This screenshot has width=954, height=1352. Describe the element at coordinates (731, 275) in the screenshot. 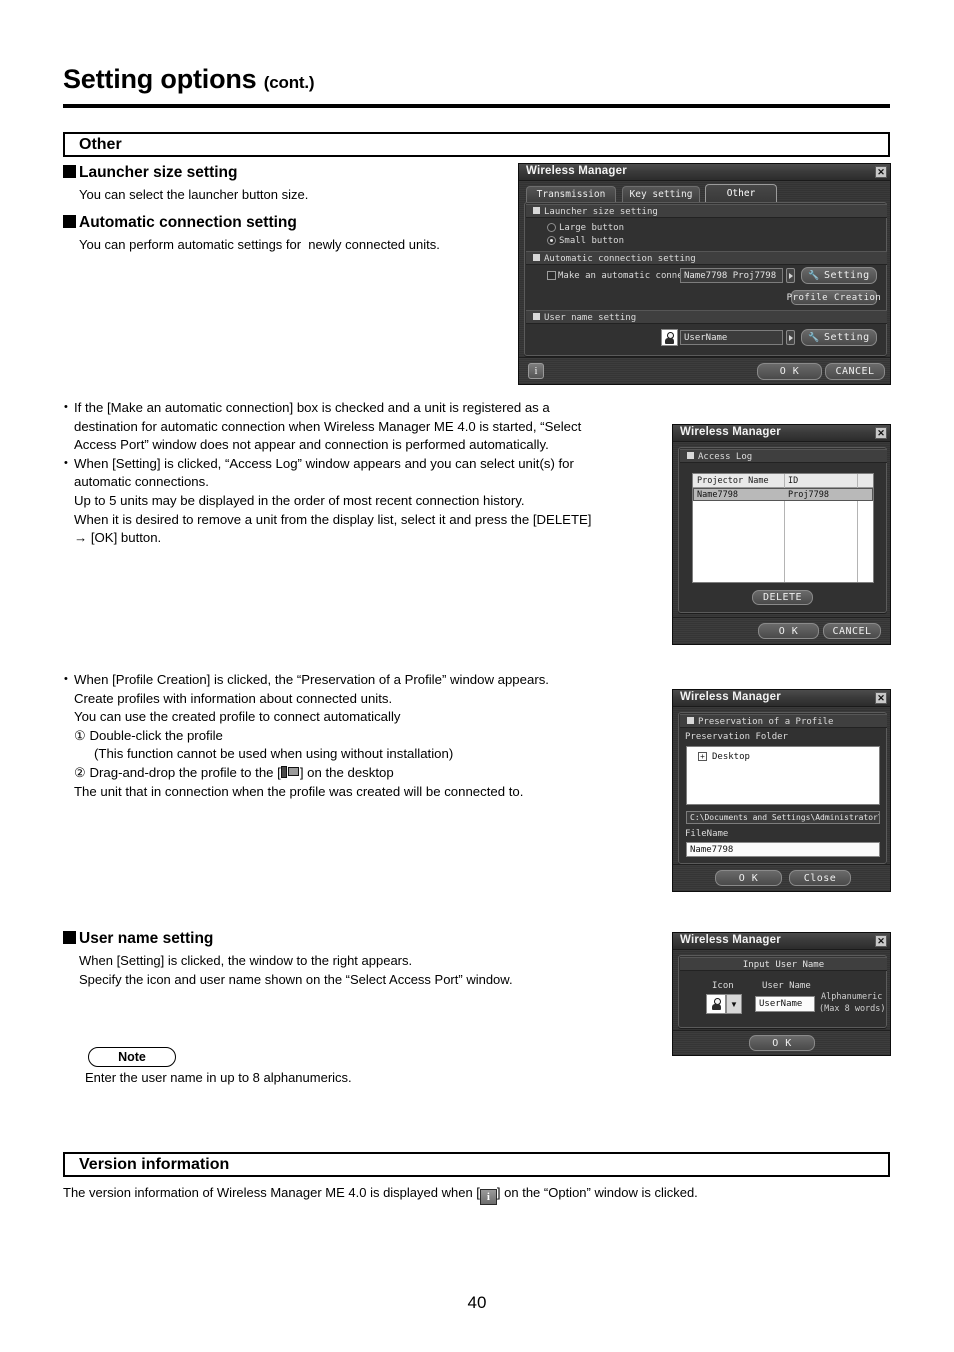

I see `input-auto-connection-target: Name7798 Proj7798` at that location.